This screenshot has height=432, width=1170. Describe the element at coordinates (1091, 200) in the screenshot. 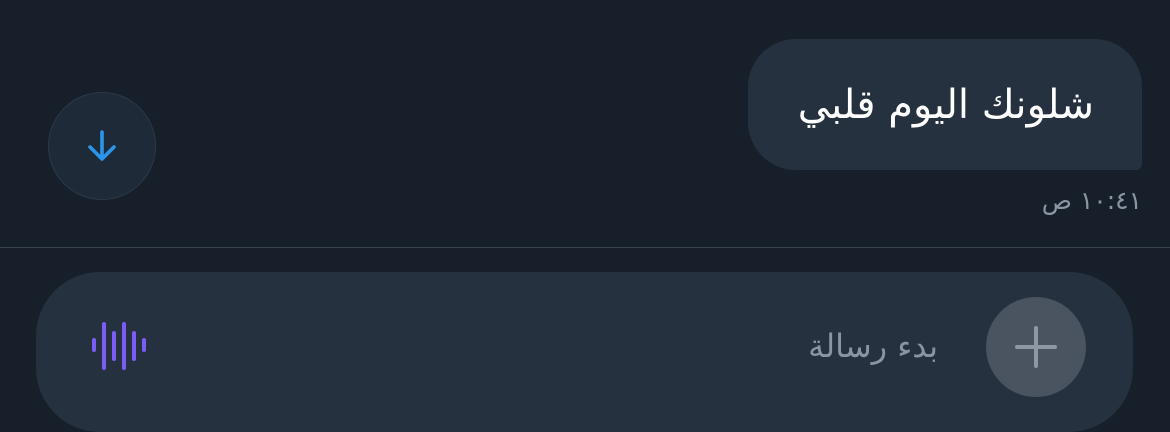

I see `message-timestamp: ١٠:٤١ ص` at that location.